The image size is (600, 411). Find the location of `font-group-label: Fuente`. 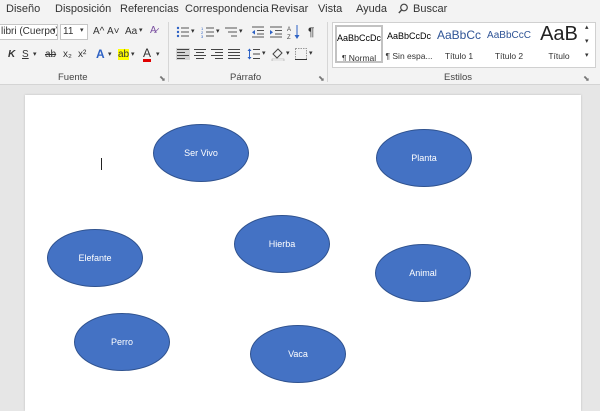

font-group-label: Fuente is located at coordinates (73, 77).